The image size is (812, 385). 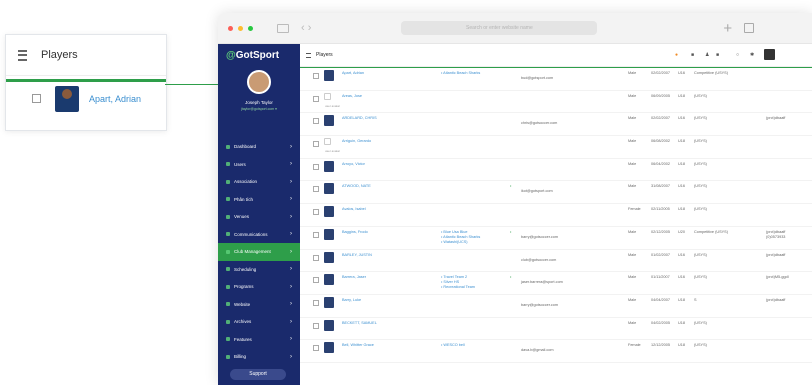 I want to click on gotsport-logo: @ GotSport, so click(x=259, y=55).